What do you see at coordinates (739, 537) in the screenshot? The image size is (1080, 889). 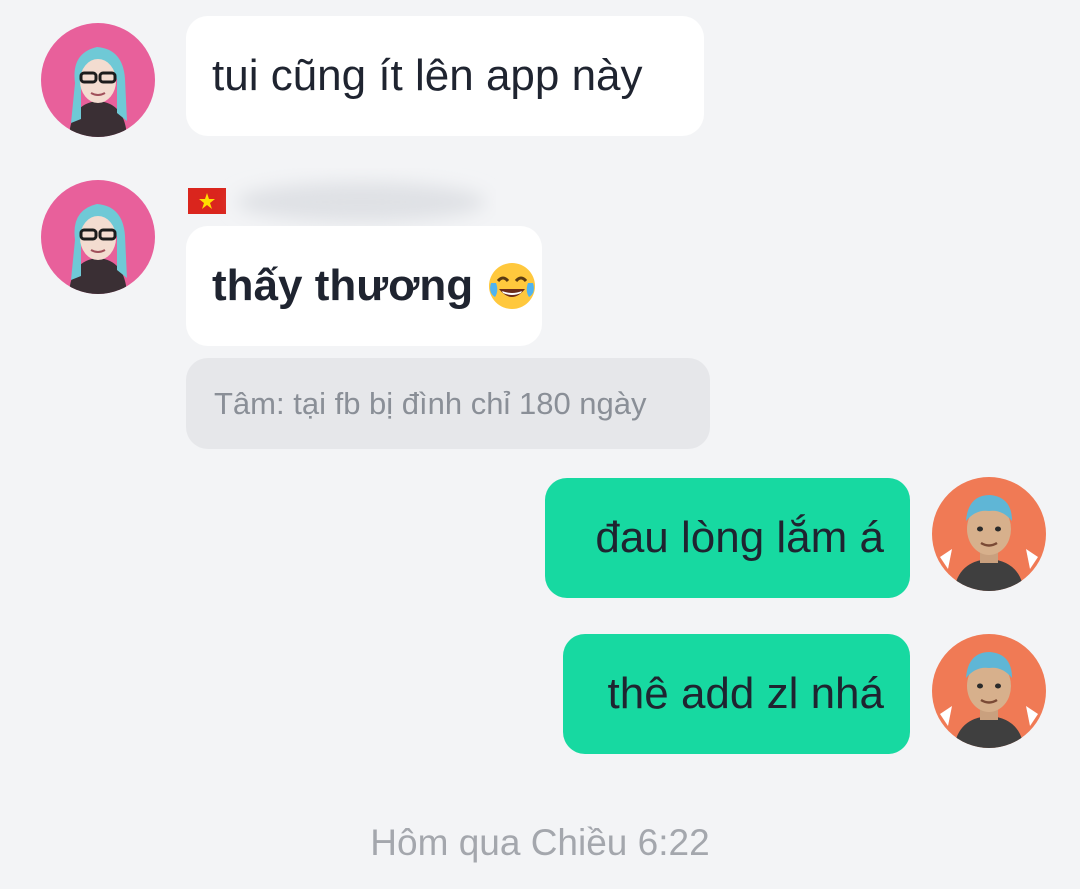 I see `message-text: đau lòng lắm á` at bounding box center [739, 537].